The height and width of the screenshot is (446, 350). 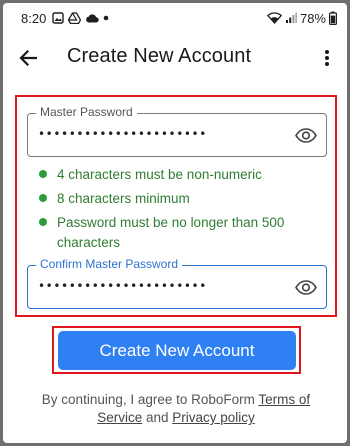 What do you see at coordinates (213, 417) in the screenshot?
I see `privacy-policy-link: Privacy policy` at bounding box center [213, 417].